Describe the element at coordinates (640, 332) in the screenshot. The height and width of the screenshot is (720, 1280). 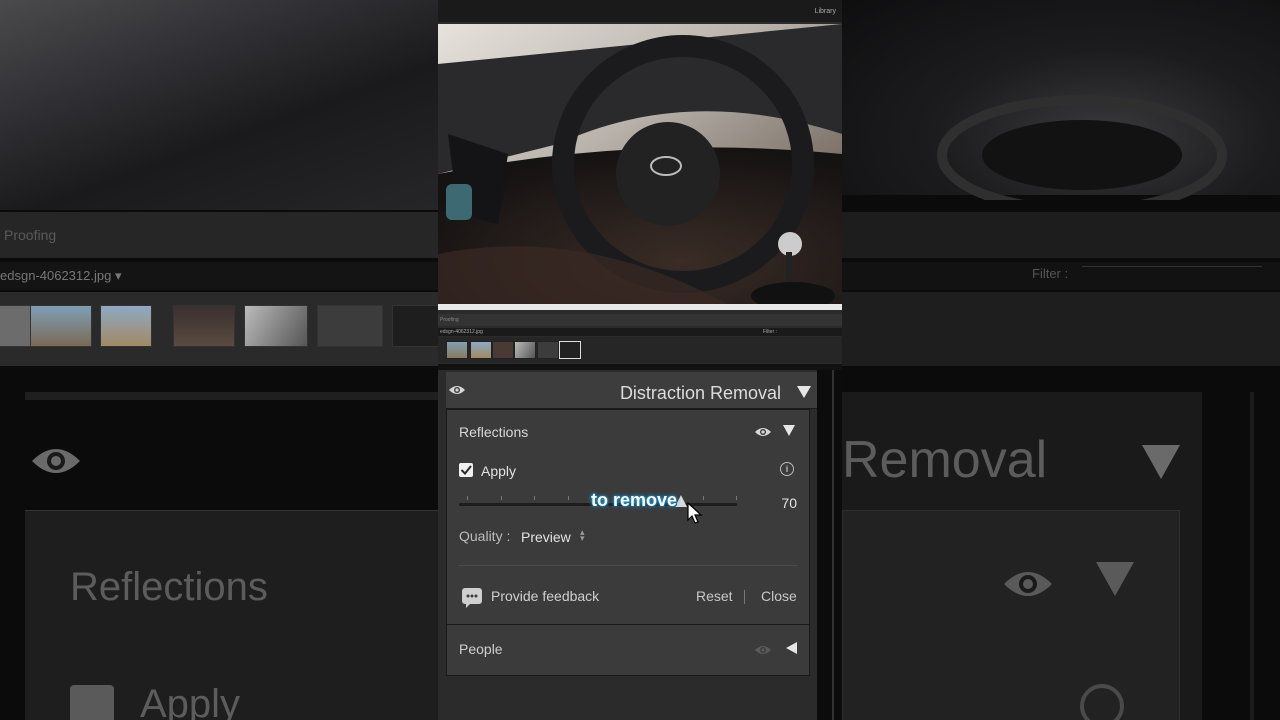
I see `mini-filename: edsgn-4062312.jpg Filter :` at that location.